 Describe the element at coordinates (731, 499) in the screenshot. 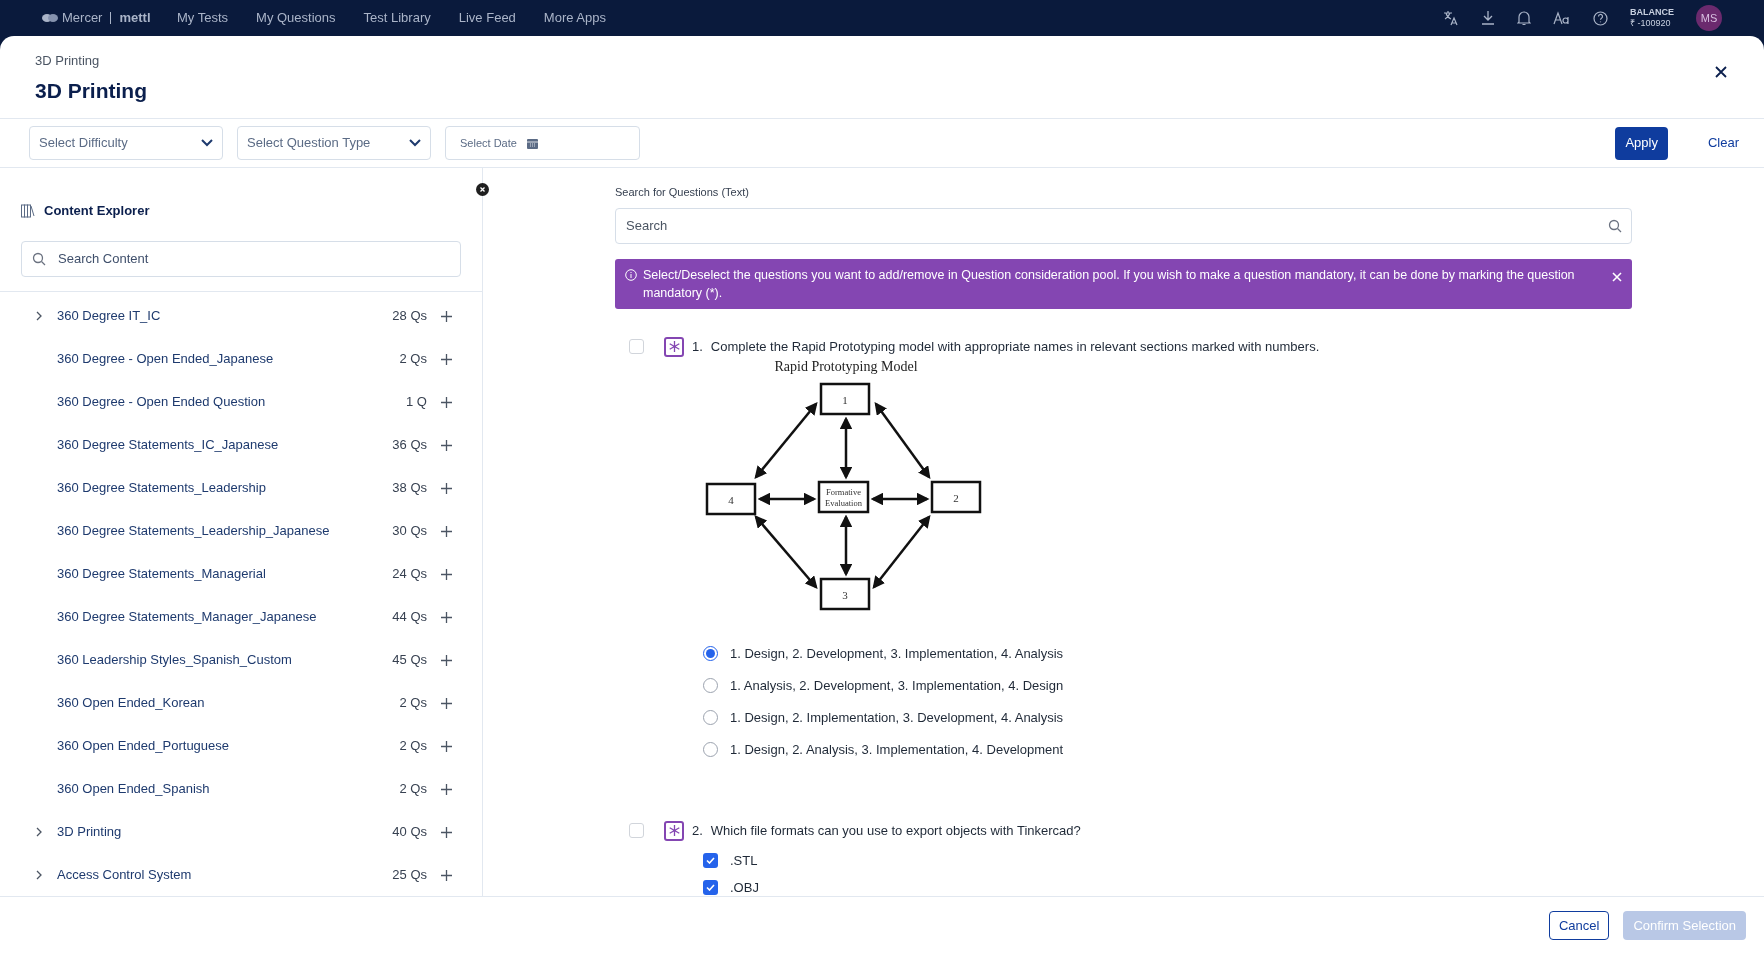

I see `box-label: 4` at that location.